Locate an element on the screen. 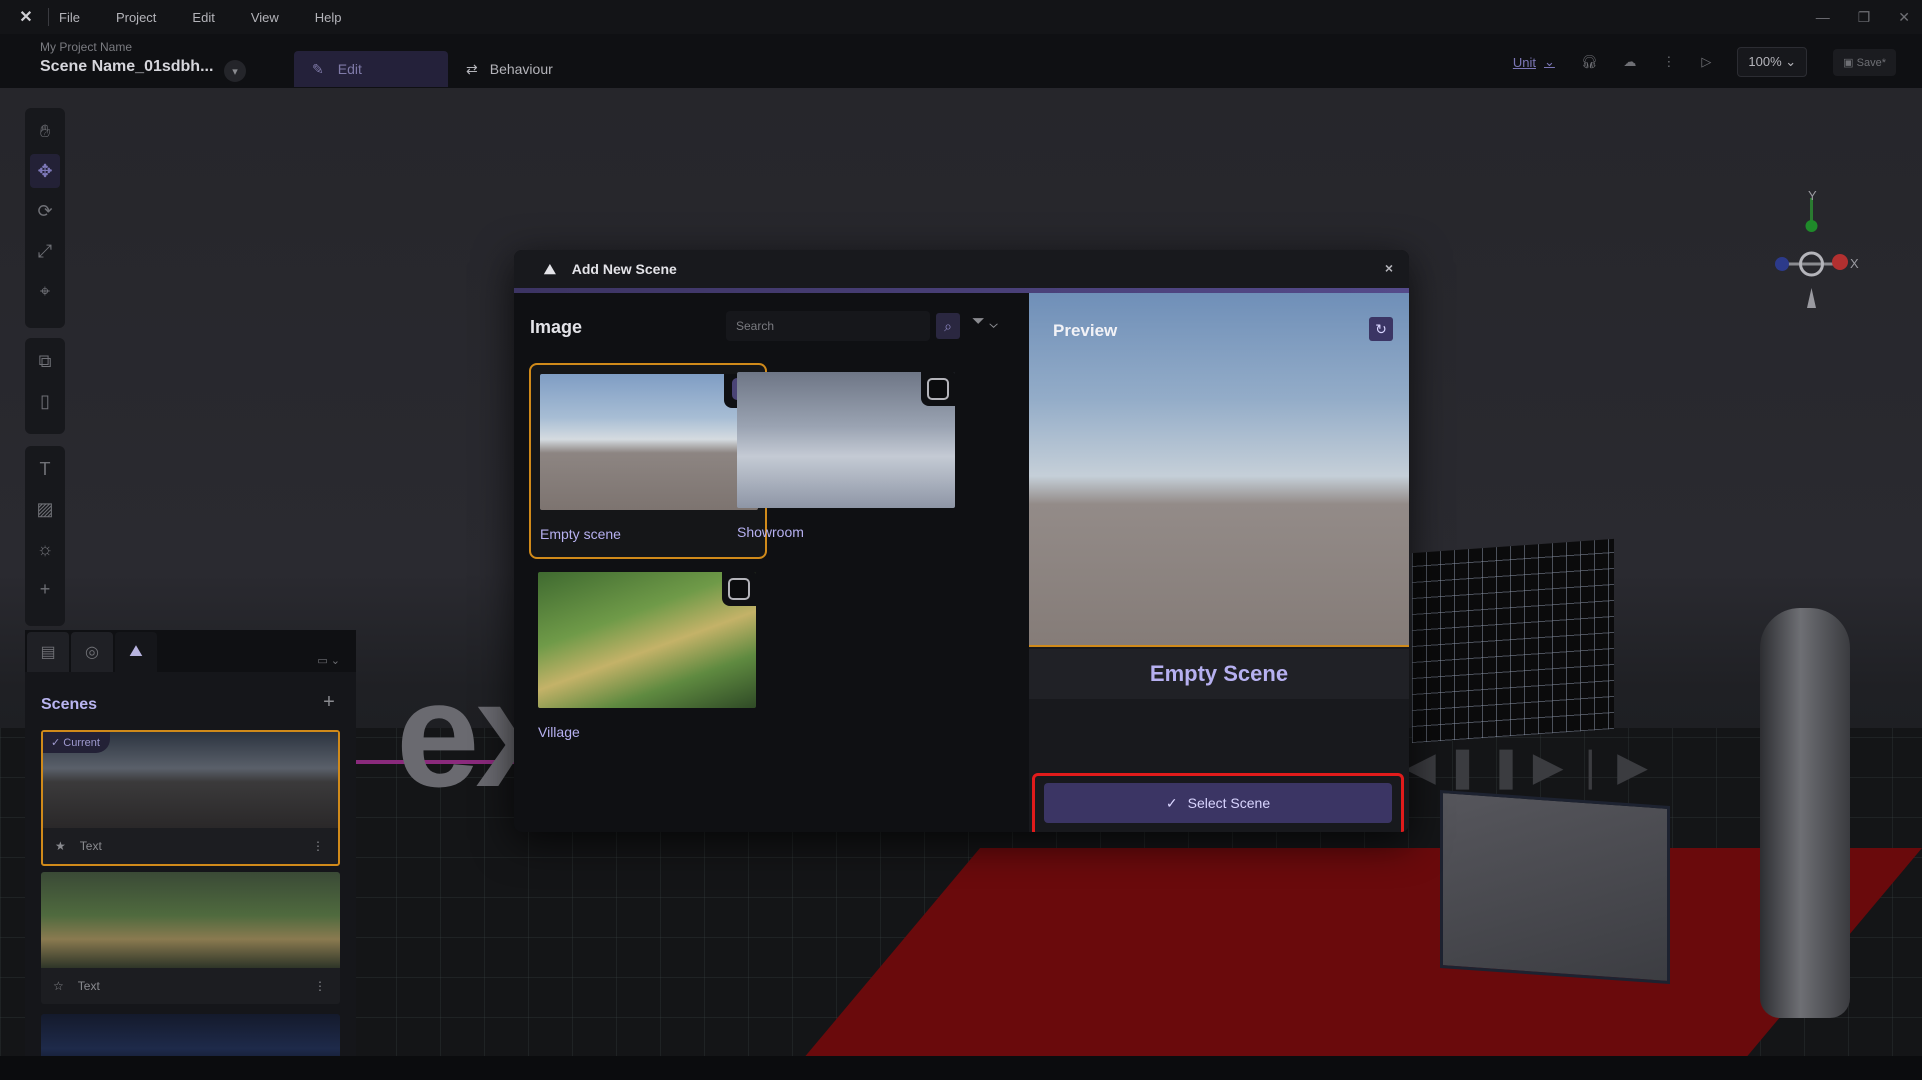 Image resolution: width=1922 pixels, height=1080 pixels. text-tool-icon: T is located at coordinates (45, 469).